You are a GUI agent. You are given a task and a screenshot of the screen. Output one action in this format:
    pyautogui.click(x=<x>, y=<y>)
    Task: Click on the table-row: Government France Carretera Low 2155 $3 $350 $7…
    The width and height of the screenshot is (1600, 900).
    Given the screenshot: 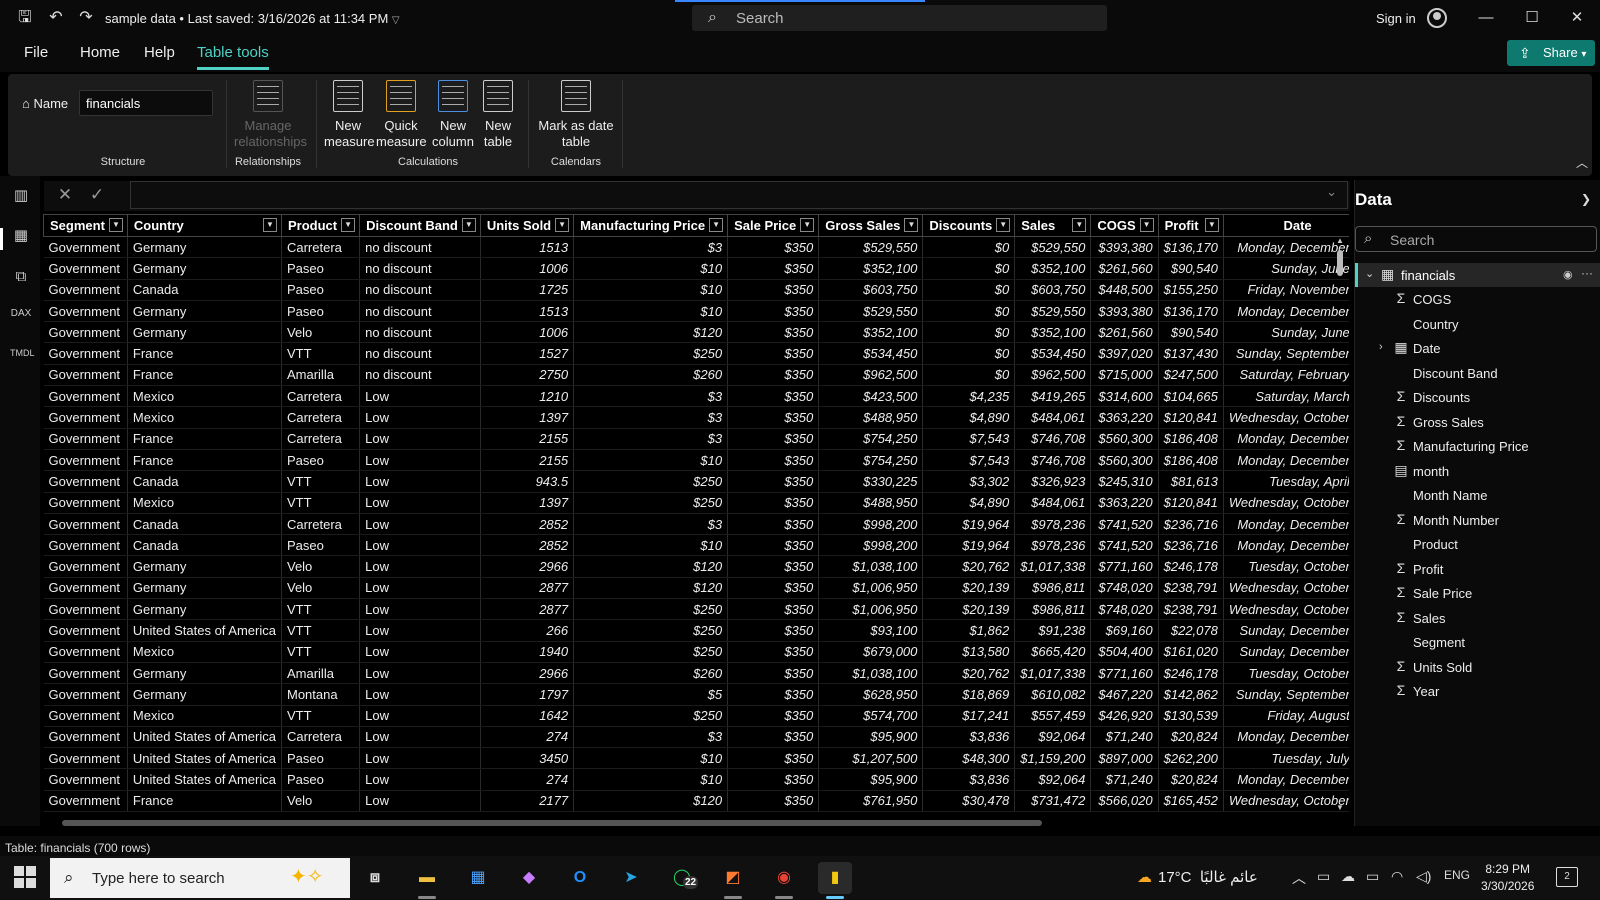 What is the action you would take?
    pyautogui.click(x=696, y=439)
    